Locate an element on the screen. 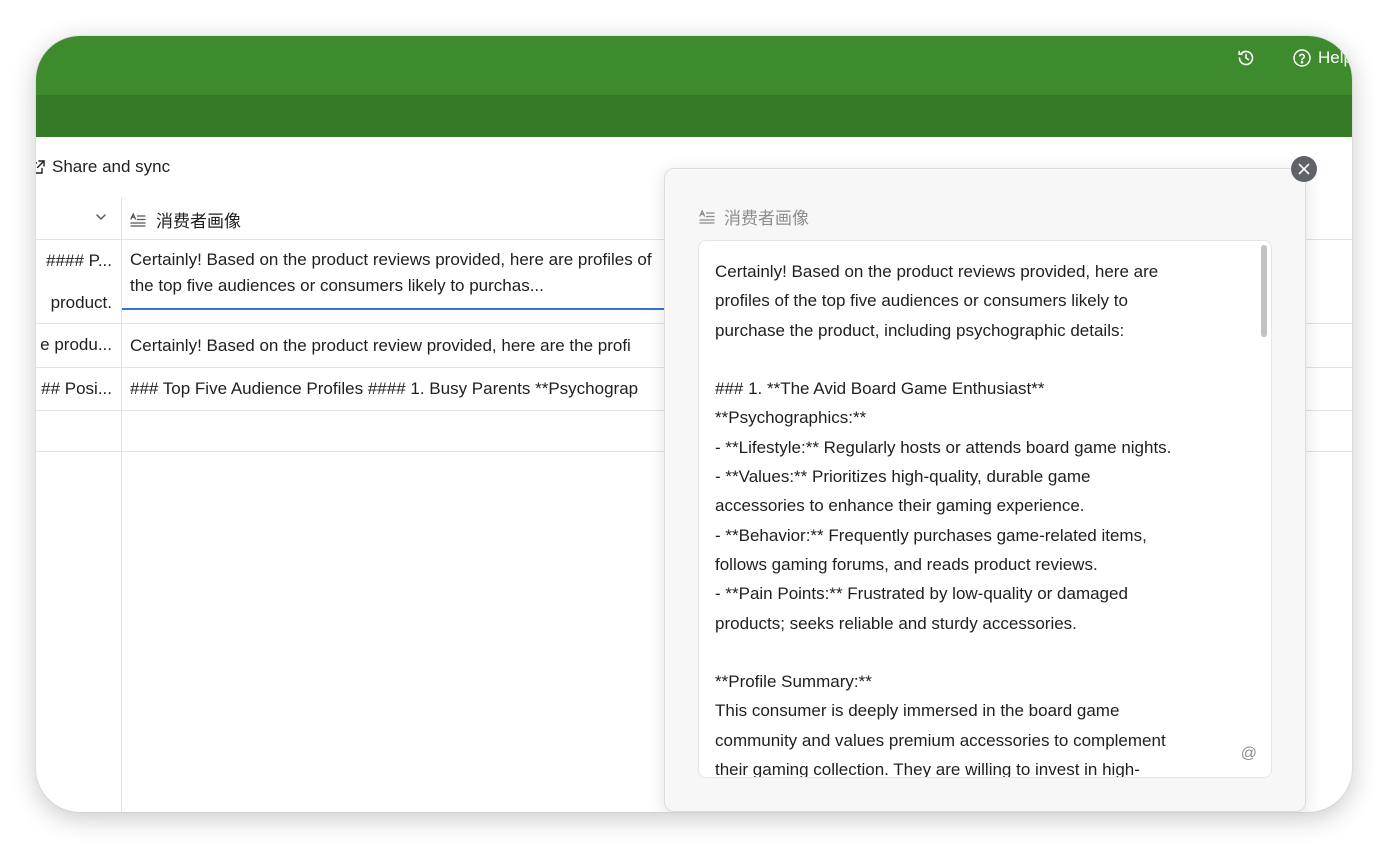 The height and width of the screenshot is (848, 1388). selected-cell-indicator is located at coordinates (402, 309).